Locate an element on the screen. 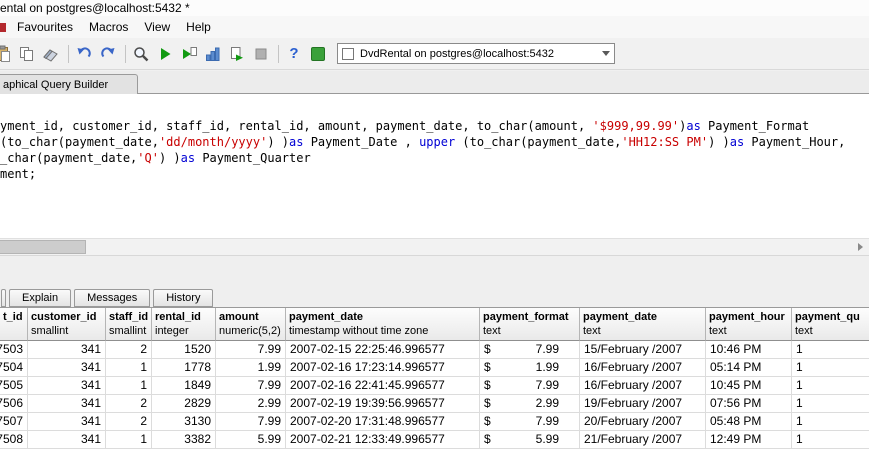 This screenshot has width=869, height=456. cell: 10:46 PM is located at coordinates (749, 350).